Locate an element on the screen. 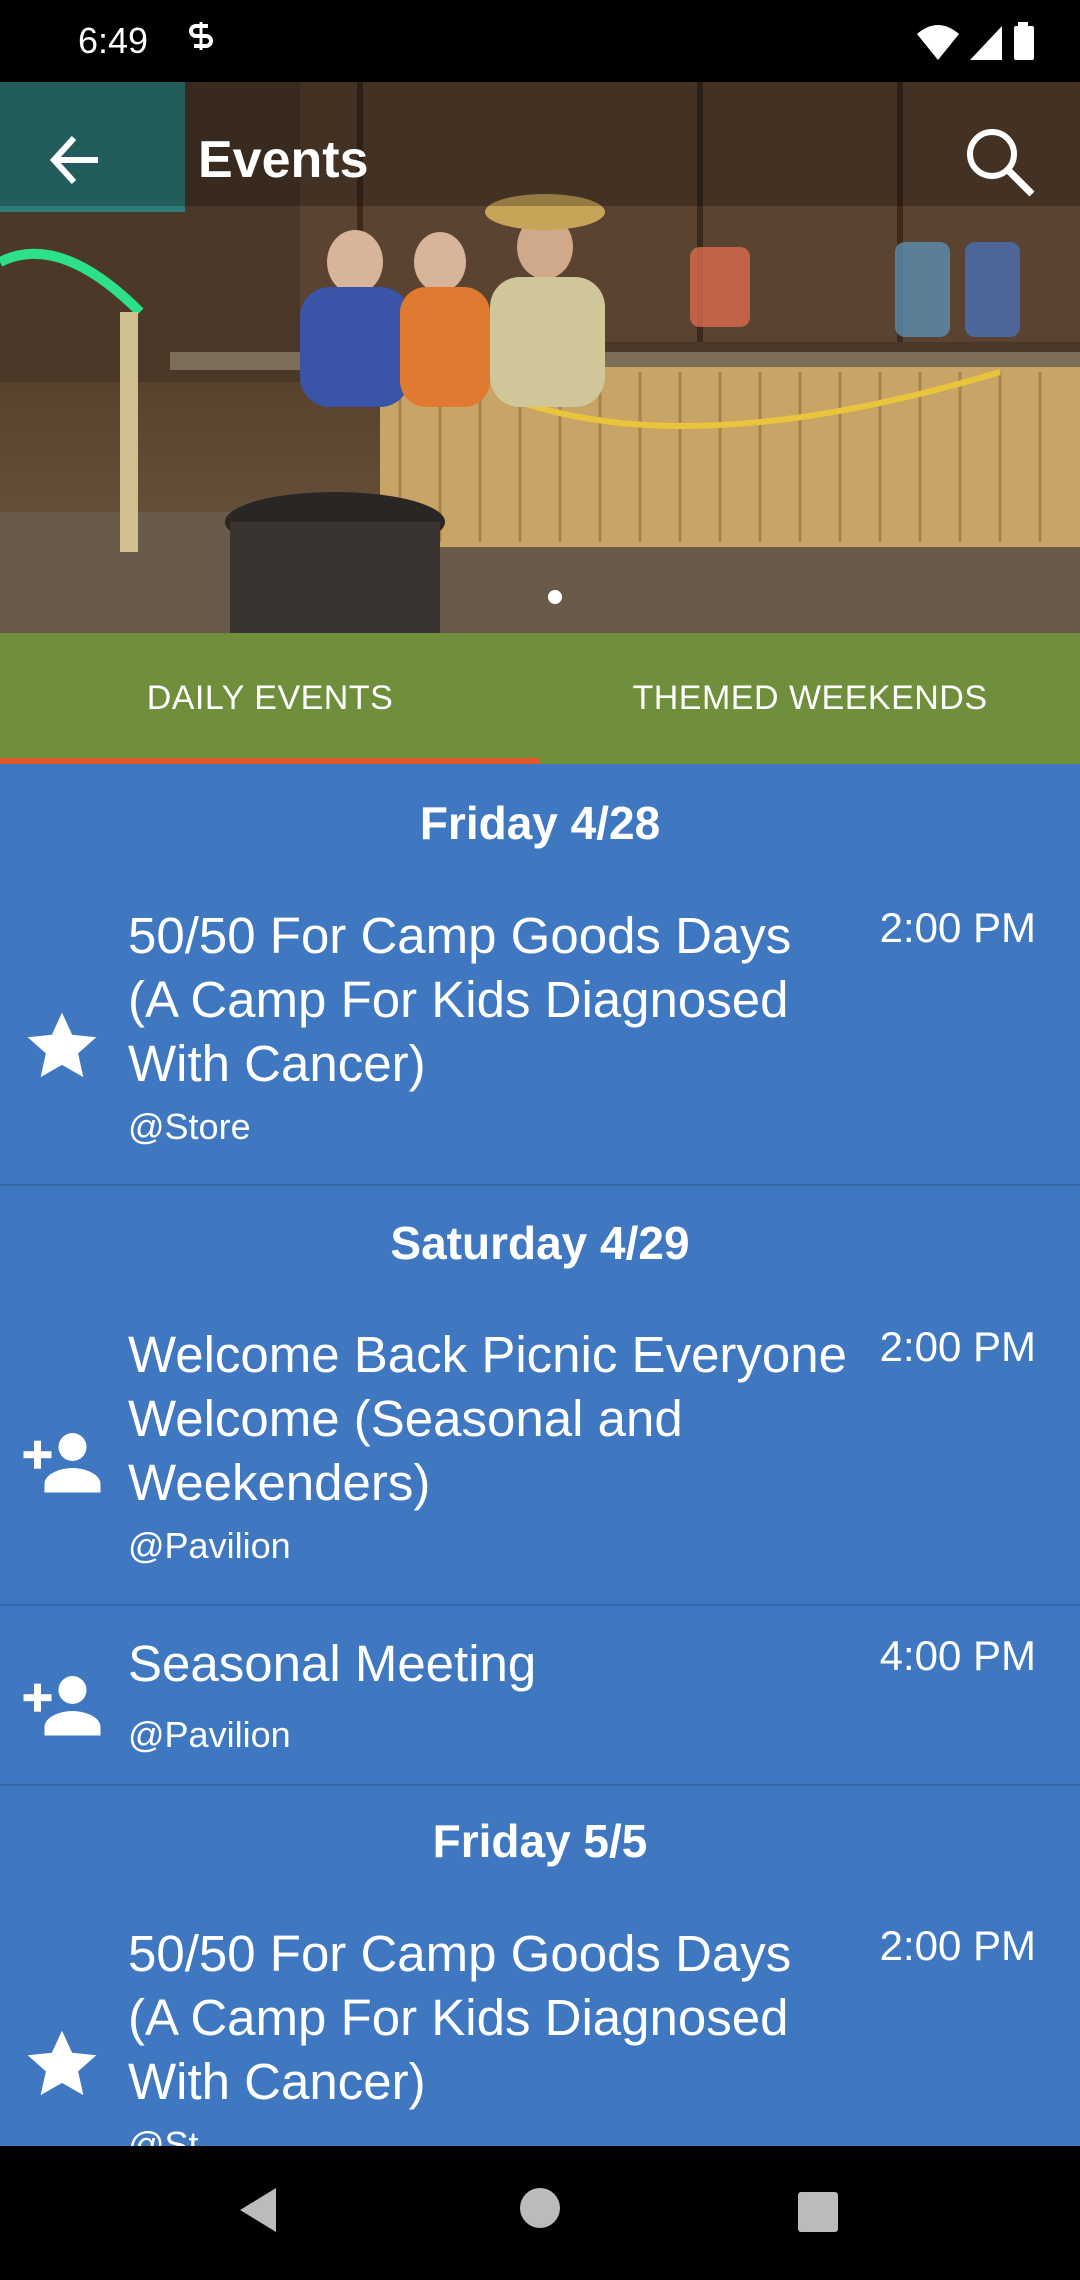 Image resolution: width=1080 pixels, height=2280 pixels. page-title: Events is located at coordinates (283, 160).